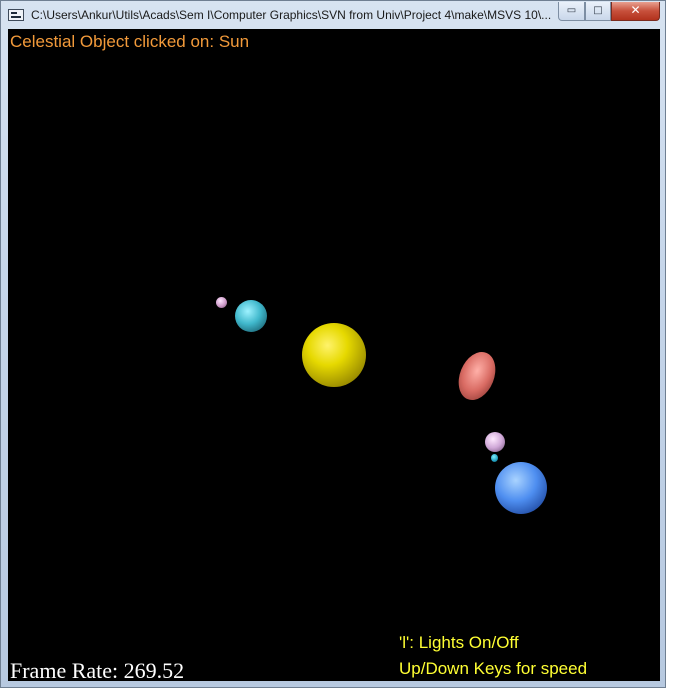 The height and width of the screenshot is (688, 674). I want to click on celestial-body-cyan-moon, so click(494, 458).